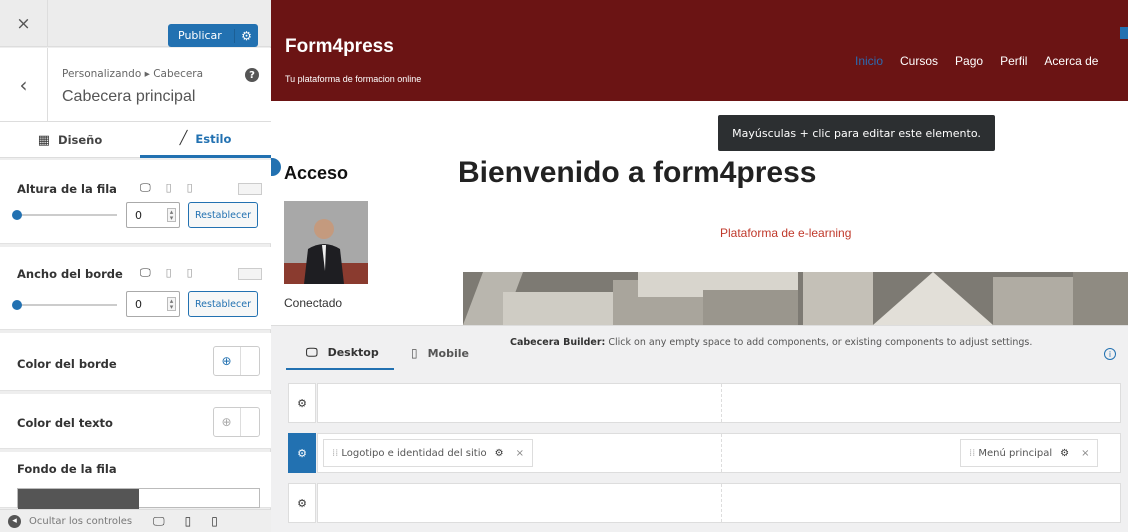 The height and width of the screenshot is (532, 1128). What do you see at coordinates (1015, 453) in the screenshot?
I see `menu-component-label: Menú principal` at bounding box center [1015, 453].